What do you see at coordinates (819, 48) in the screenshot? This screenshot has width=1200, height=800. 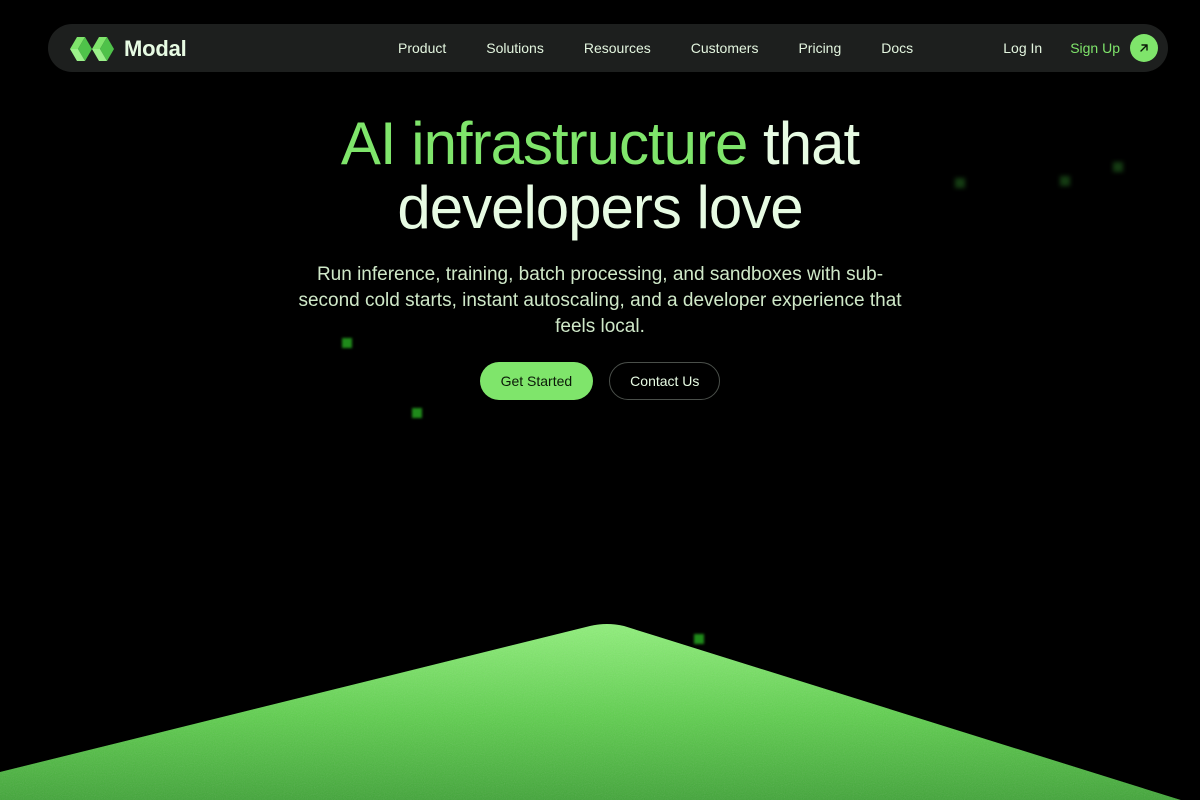 I see `nav-link-pricing: Pricing` at bounding box center [819, 48].